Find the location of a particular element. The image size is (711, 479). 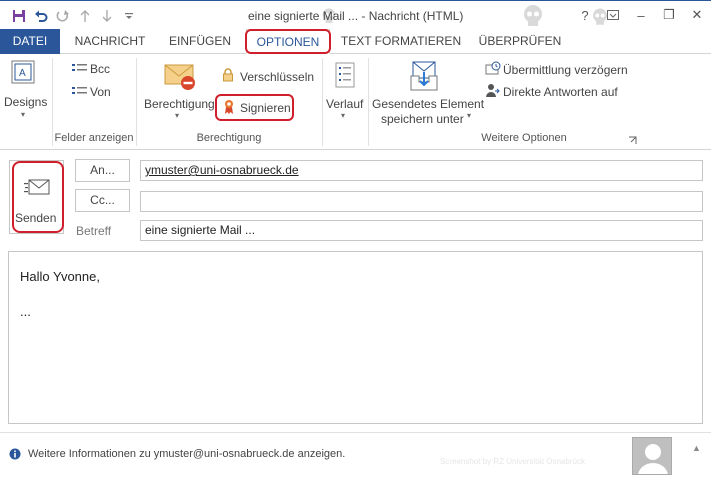

designs-icon: A is located at coordinates (23, 73).